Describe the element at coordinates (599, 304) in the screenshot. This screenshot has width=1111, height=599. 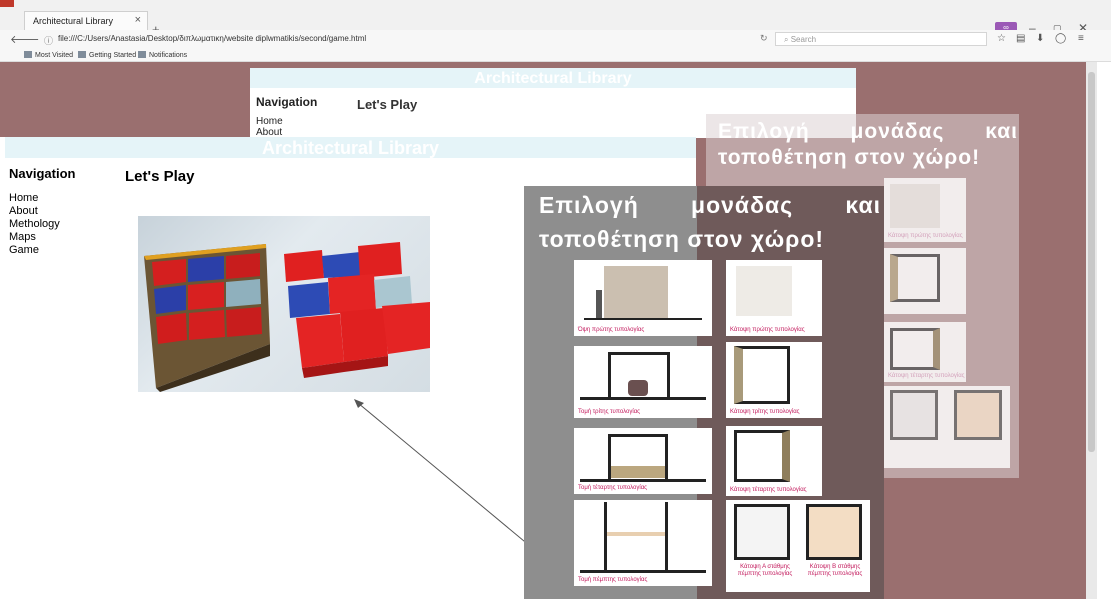
I see `person-figure` at that location.